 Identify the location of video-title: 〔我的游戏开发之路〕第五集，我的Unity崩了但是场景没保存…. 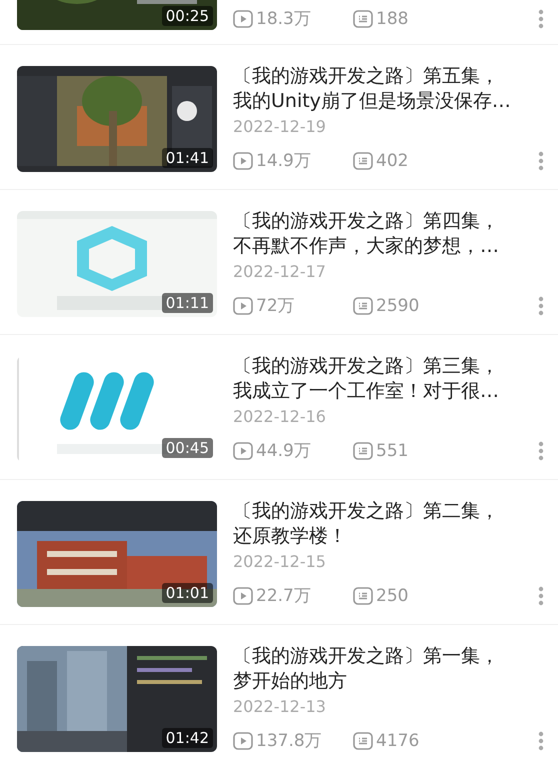
(395, 89).